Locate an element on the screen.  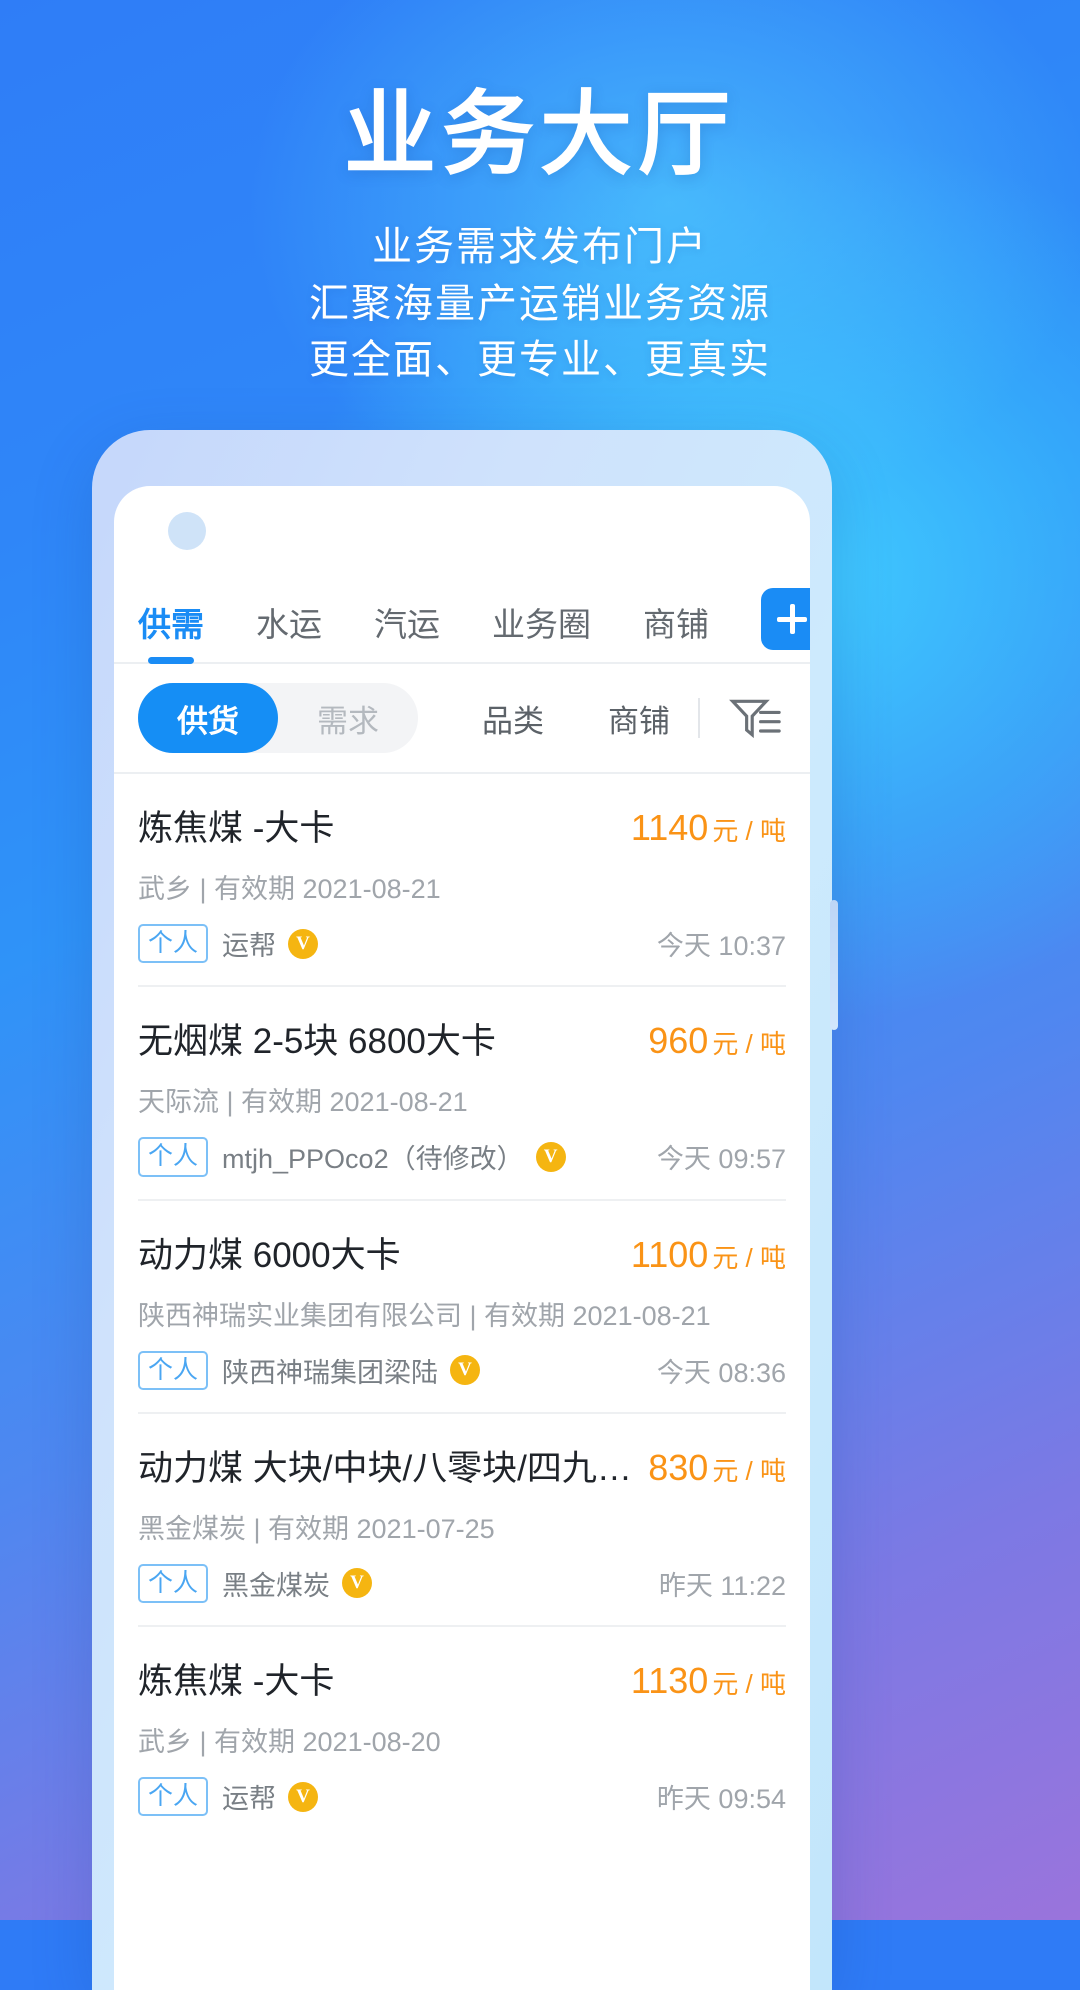
listing-meta: 黑金煤炭 | 有效期 2021-07-25 is located at coordinates (316, 1528).